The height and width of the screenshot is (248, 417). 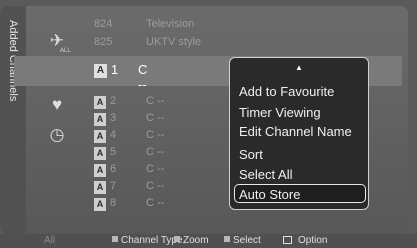 I want to click on channel-number: 824, so click(x=103, y=24).